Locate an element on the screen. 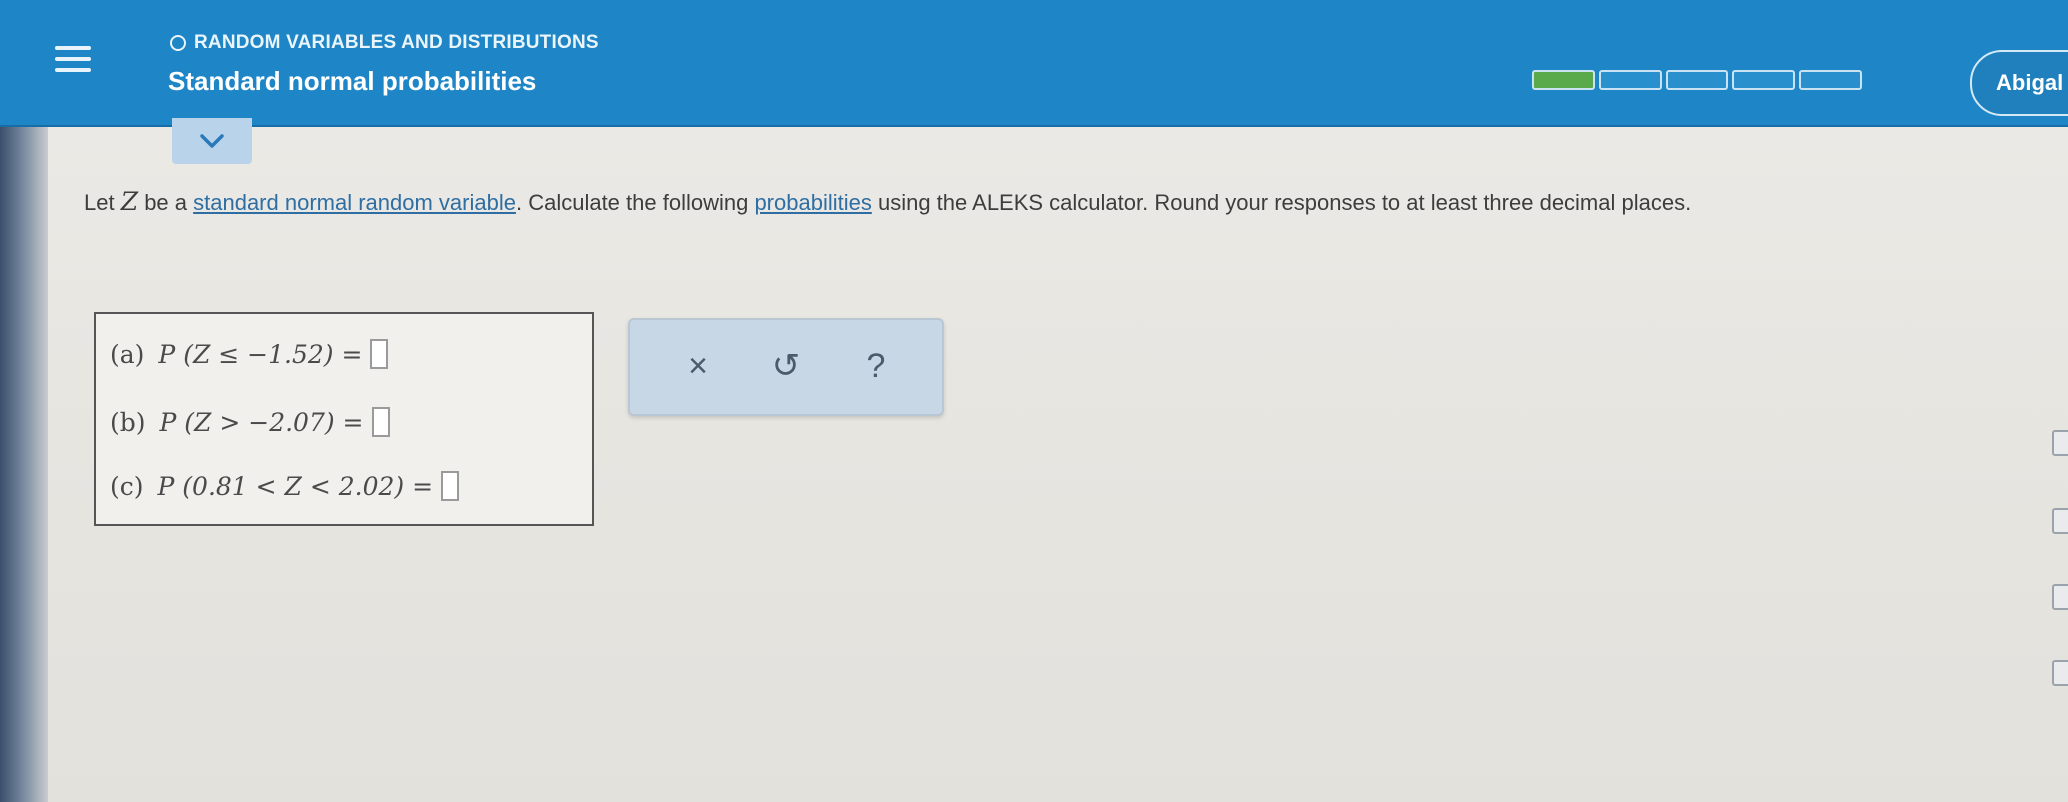  part-a: (a) P (Z ≤ −1.52) = is located at coordinates (249, 354).